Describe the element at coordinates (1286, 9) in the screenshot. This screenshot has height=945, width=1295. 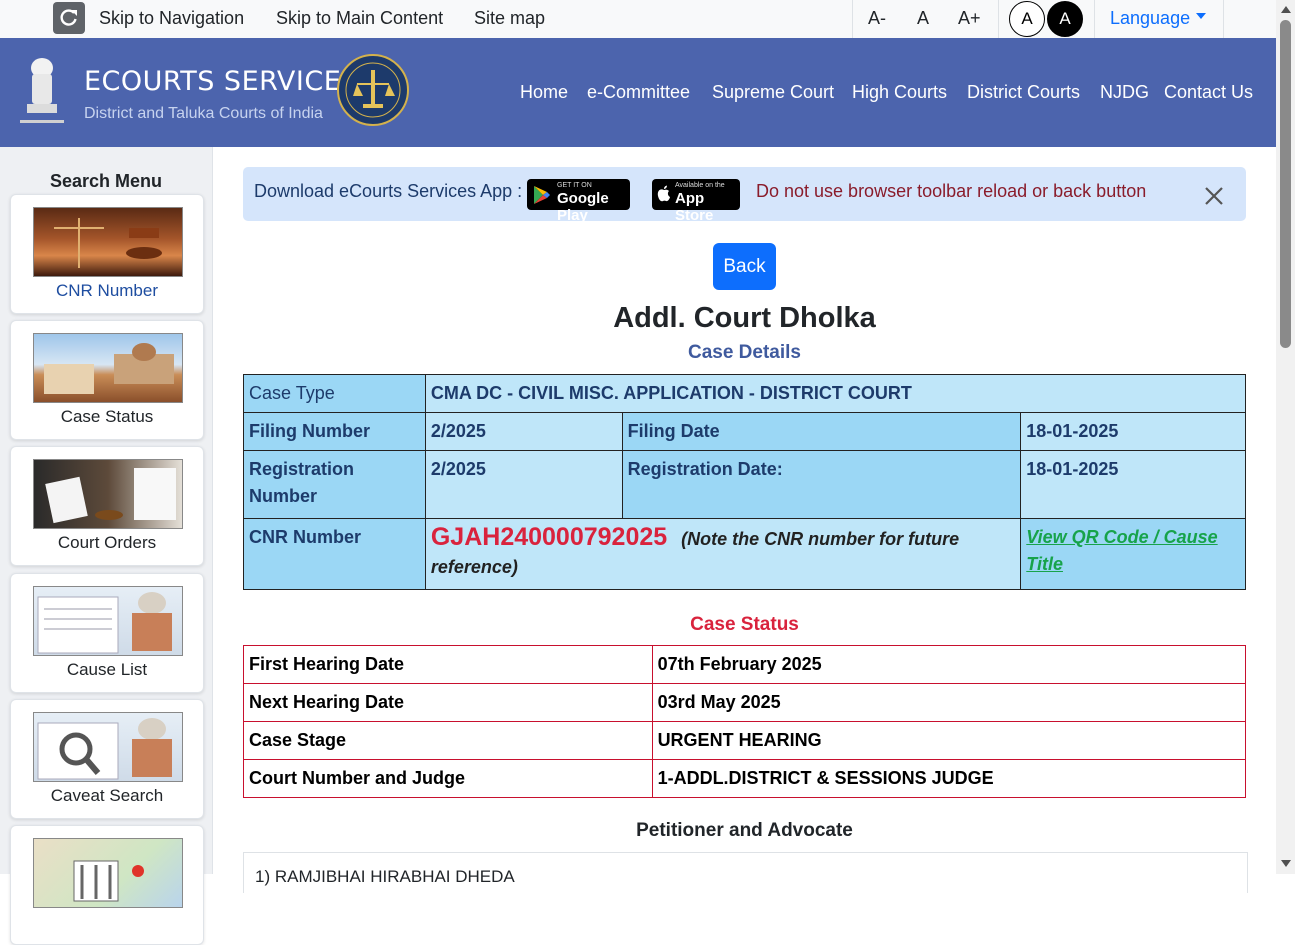
I see `scroll-up-arrow-icon` at that location.